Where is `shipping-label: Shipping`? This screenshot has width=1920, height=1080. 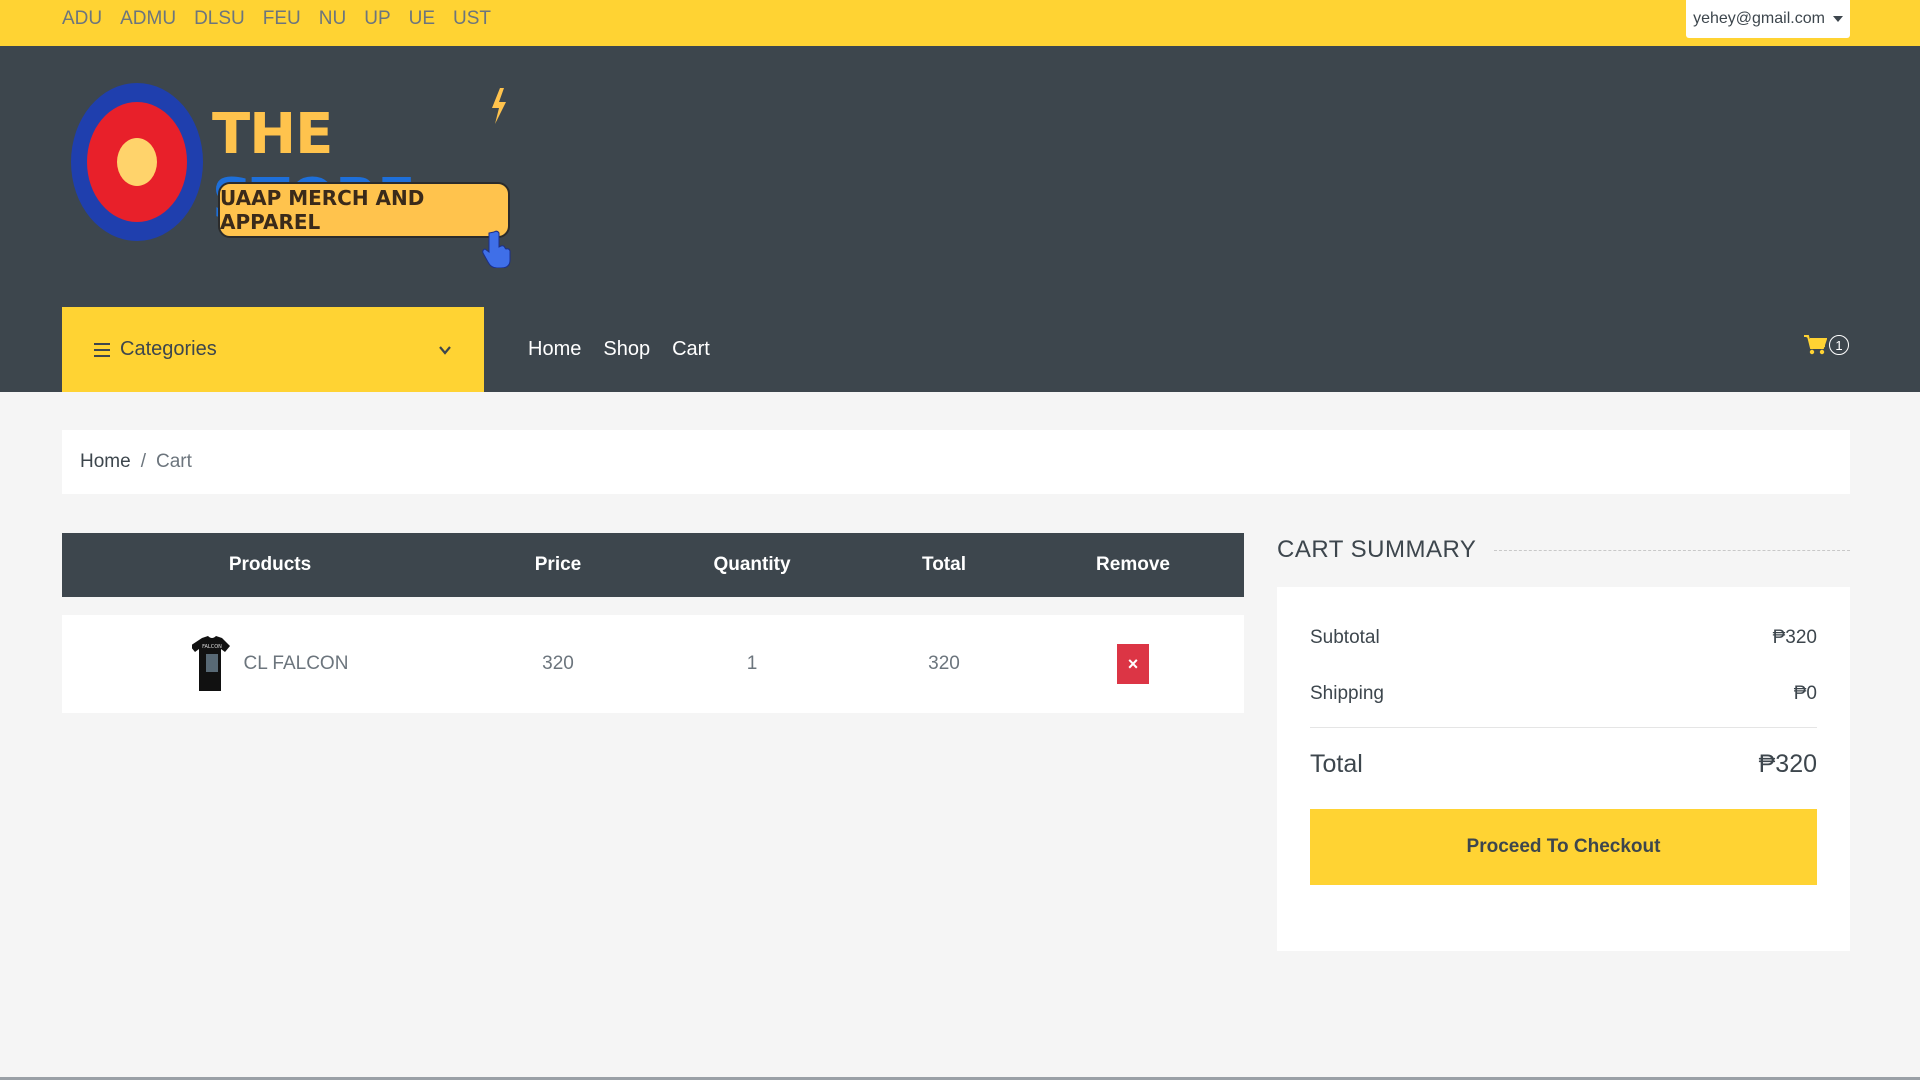
shipping-label: Shipping is located at coordinates (1347, 693).